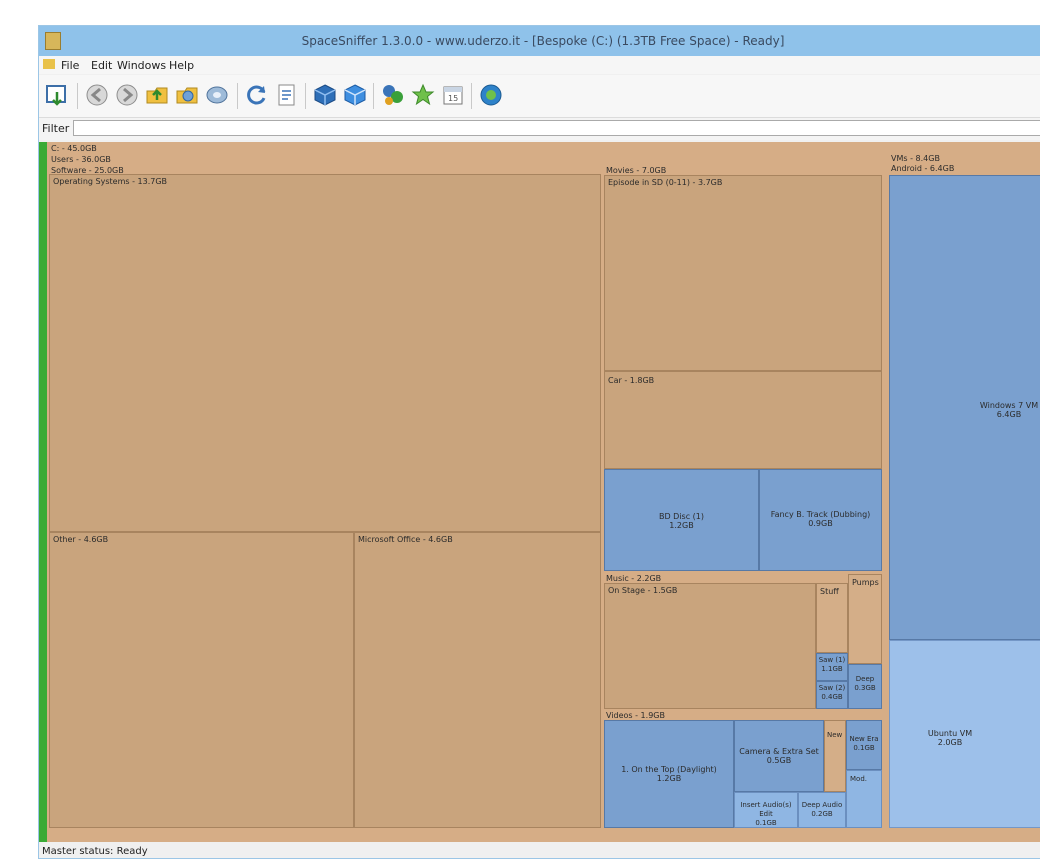 Image resolution: width=1040 pixels, height=859 pixels. Describe the element at coordinates (393, 95) in the screenshot. I see `tags-icon` at that location.